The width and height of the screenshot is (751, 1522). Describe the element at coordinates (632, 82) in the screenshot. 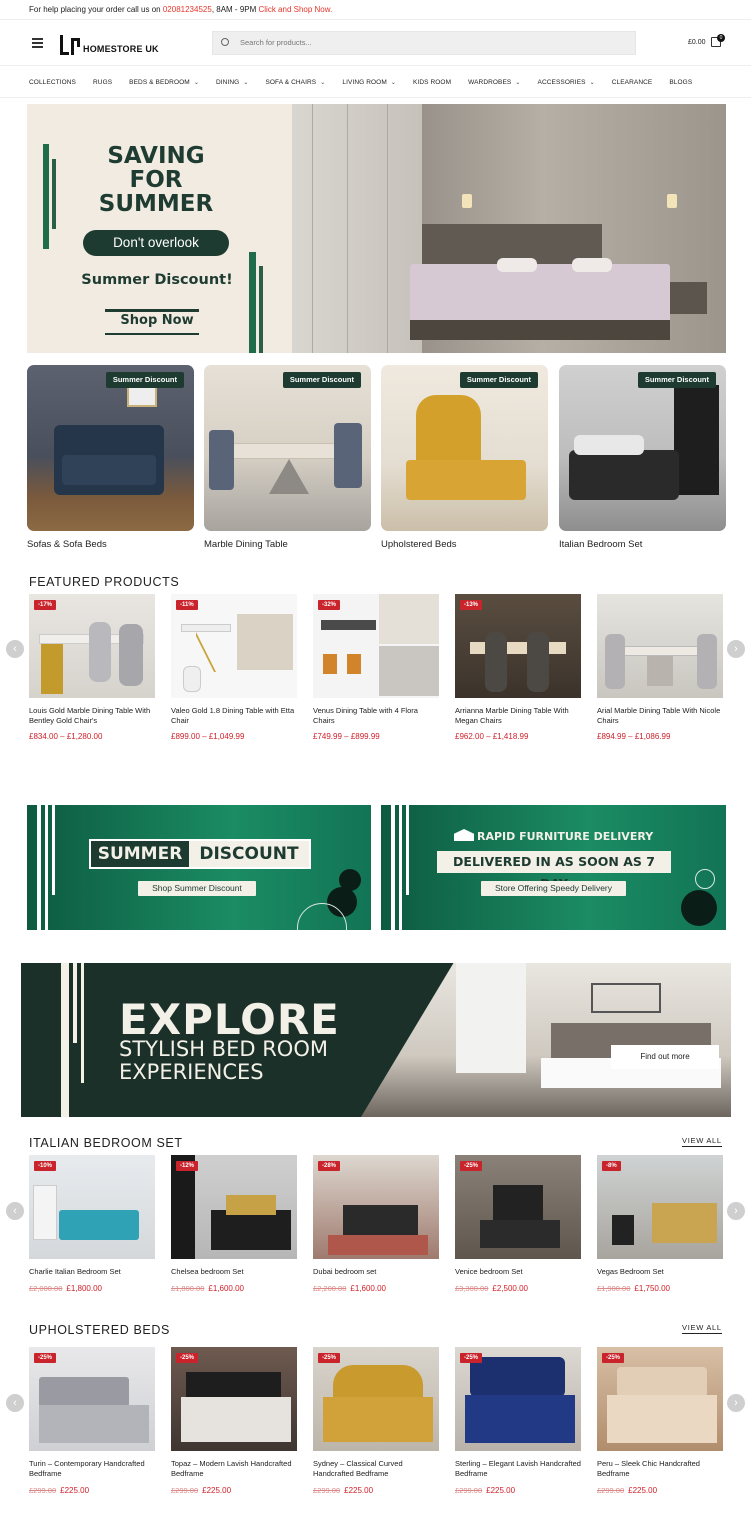

I see `nav-item-clearance: CLEARANCE` at that location.